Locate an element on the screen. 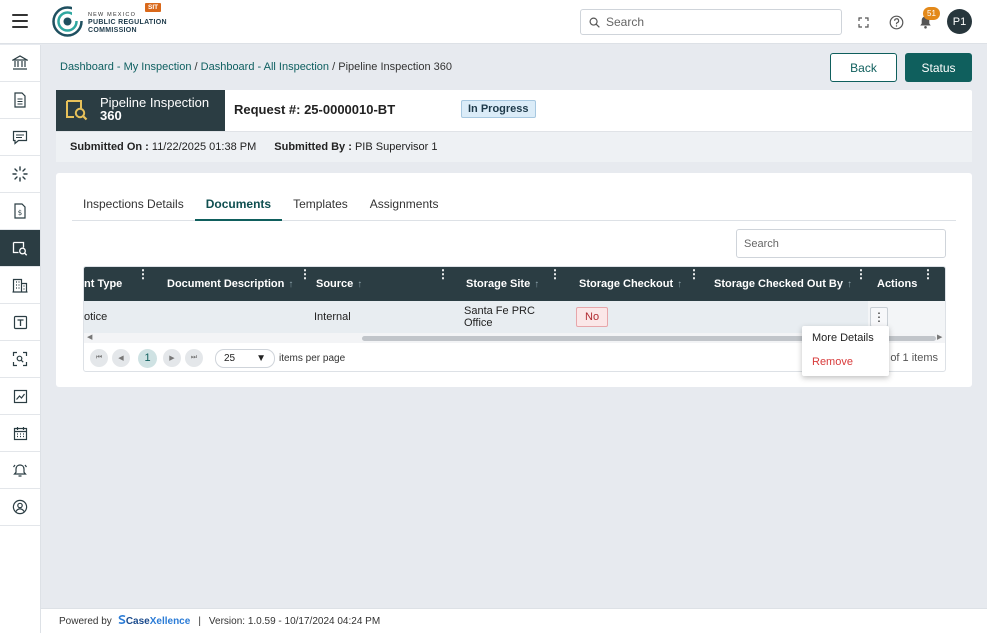 This screenshot has height=633, width=987. scroll-right-icon: ▶ is located at coordinates (939, 338).